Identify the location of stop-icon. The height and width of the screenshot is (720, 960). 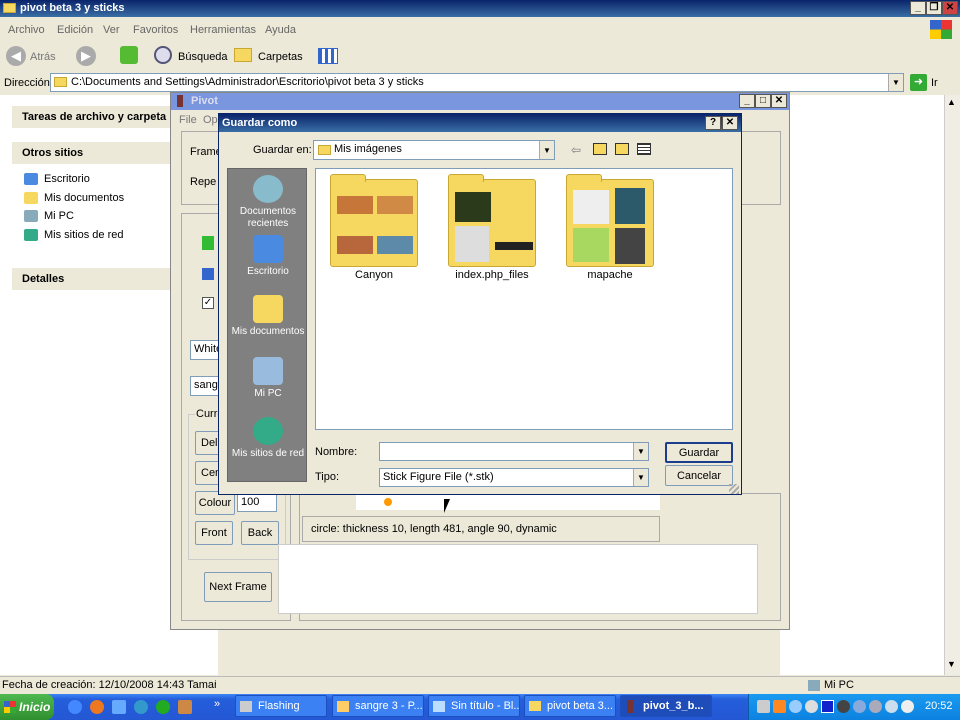
(208, 274).